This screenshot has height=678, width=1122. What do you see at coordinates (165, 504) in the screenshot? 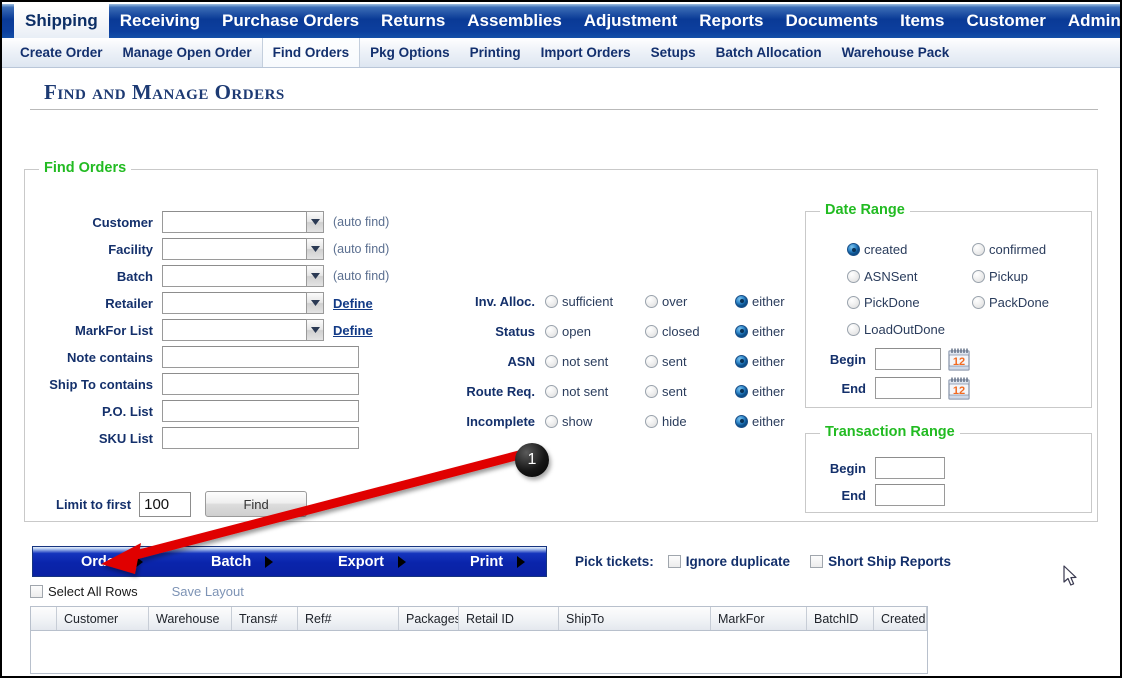
I see `limit-input` at bounding box center [165, 504].